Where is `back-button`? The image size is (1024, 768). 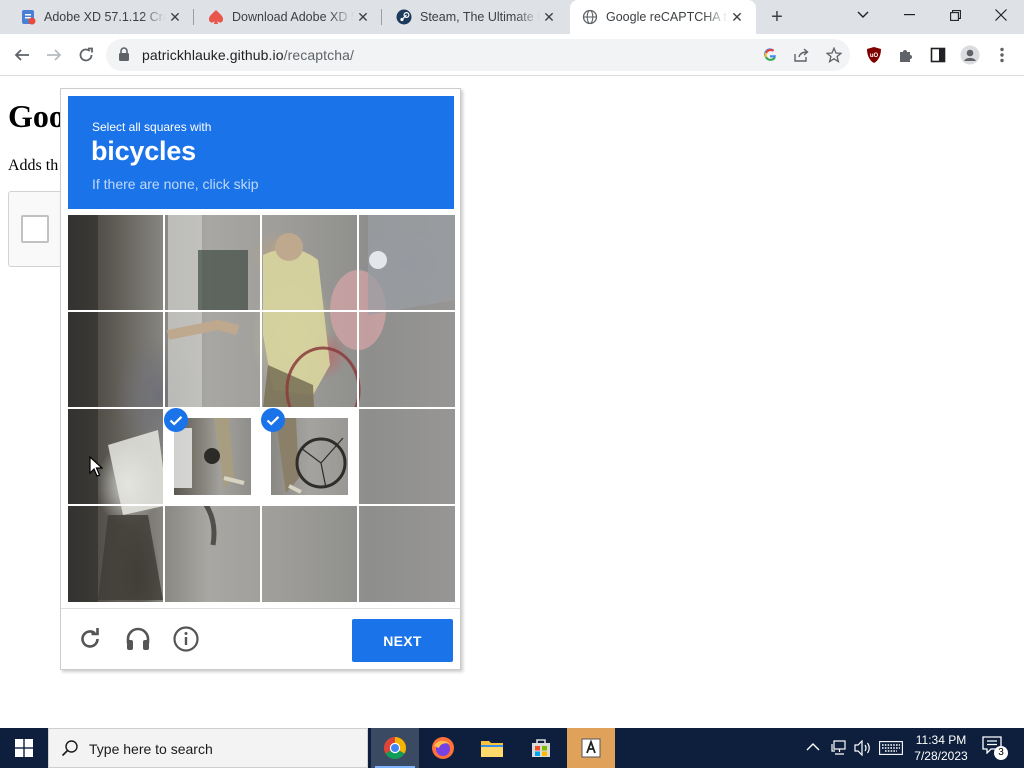
back-button is located at coordinates (22, 55).